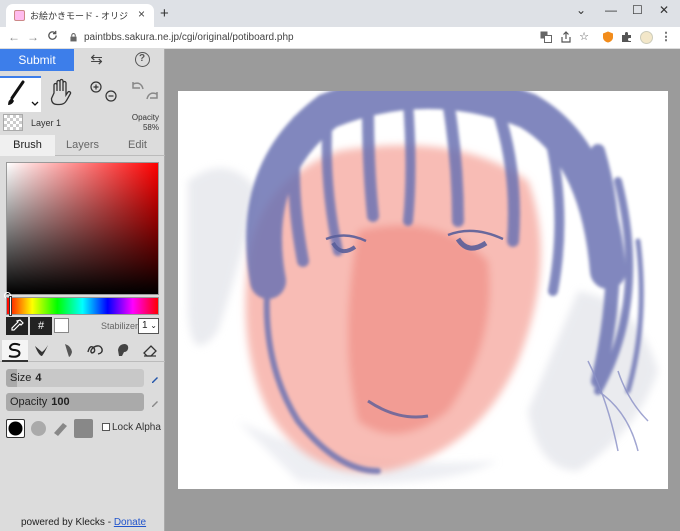  I want to click on chisel-brush-icon, so click(60, 429).